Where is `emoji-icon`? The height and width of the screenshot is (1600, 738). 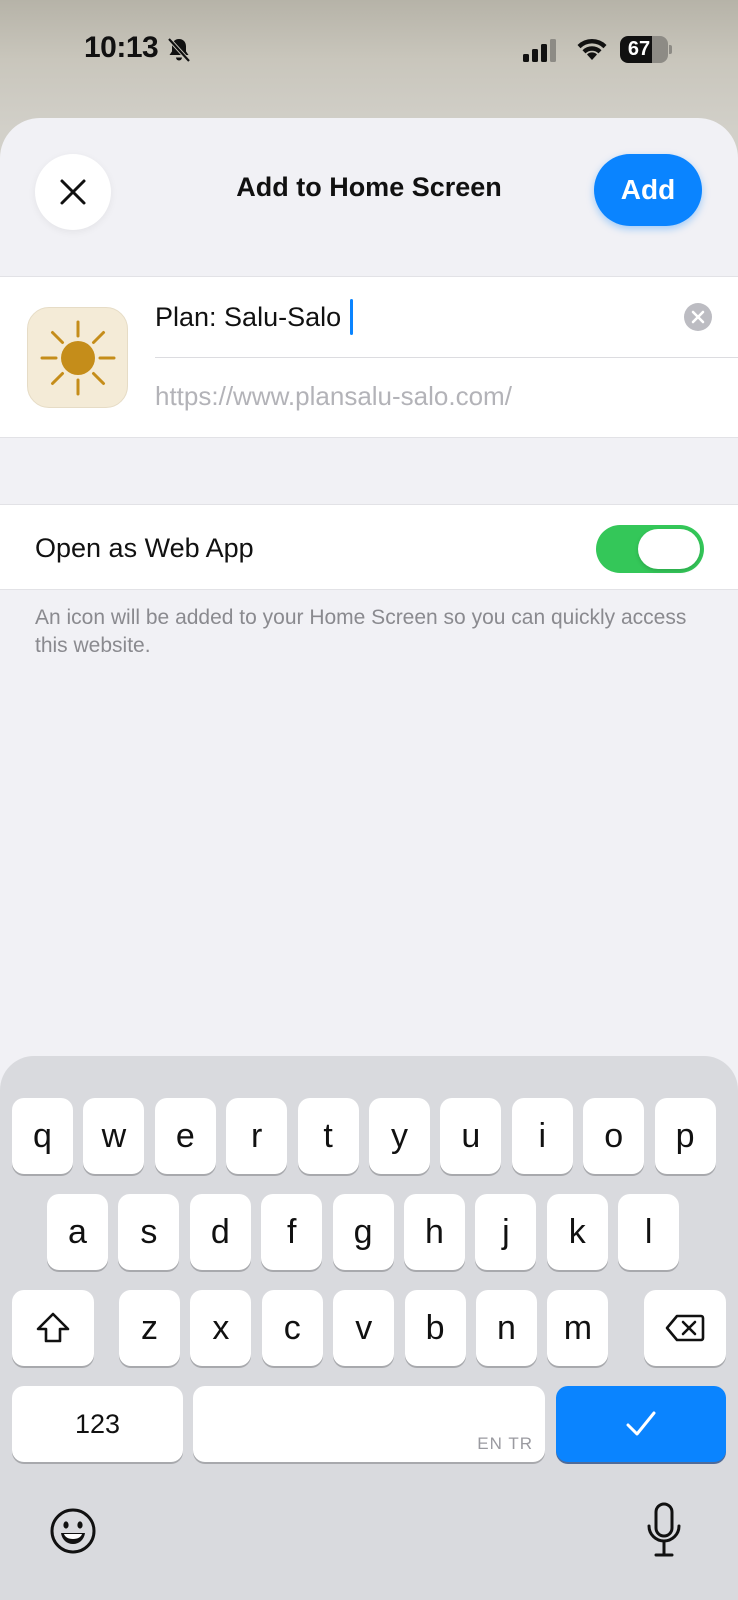
emoji-icon is located at coordinates (73, 1531).